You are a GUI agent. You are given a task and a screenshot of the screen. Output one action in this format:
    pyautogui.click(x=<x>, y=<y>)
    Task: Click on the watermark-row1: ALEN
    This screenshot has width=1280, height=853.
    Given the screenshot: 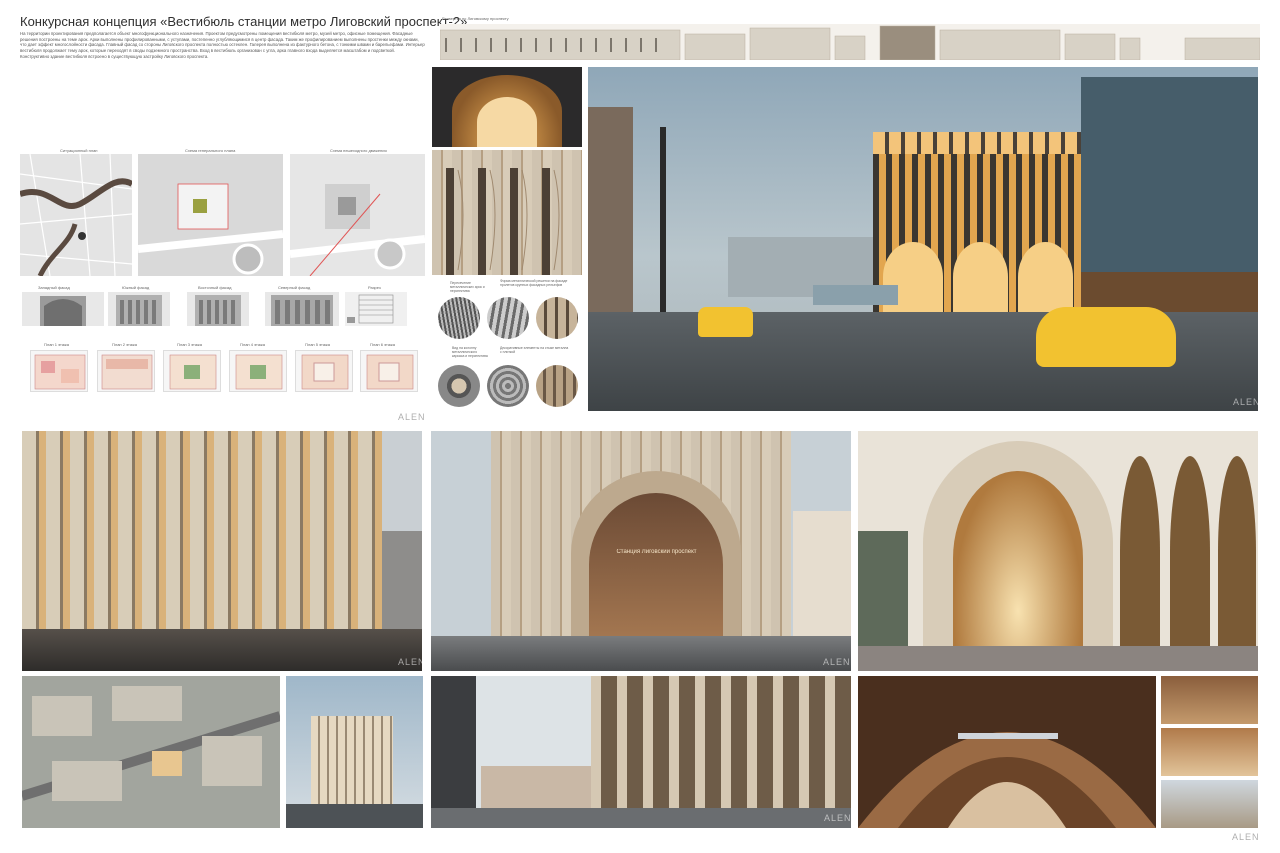 What is the action you would take?
    pyautogui.click(x=1246, y=417)
    